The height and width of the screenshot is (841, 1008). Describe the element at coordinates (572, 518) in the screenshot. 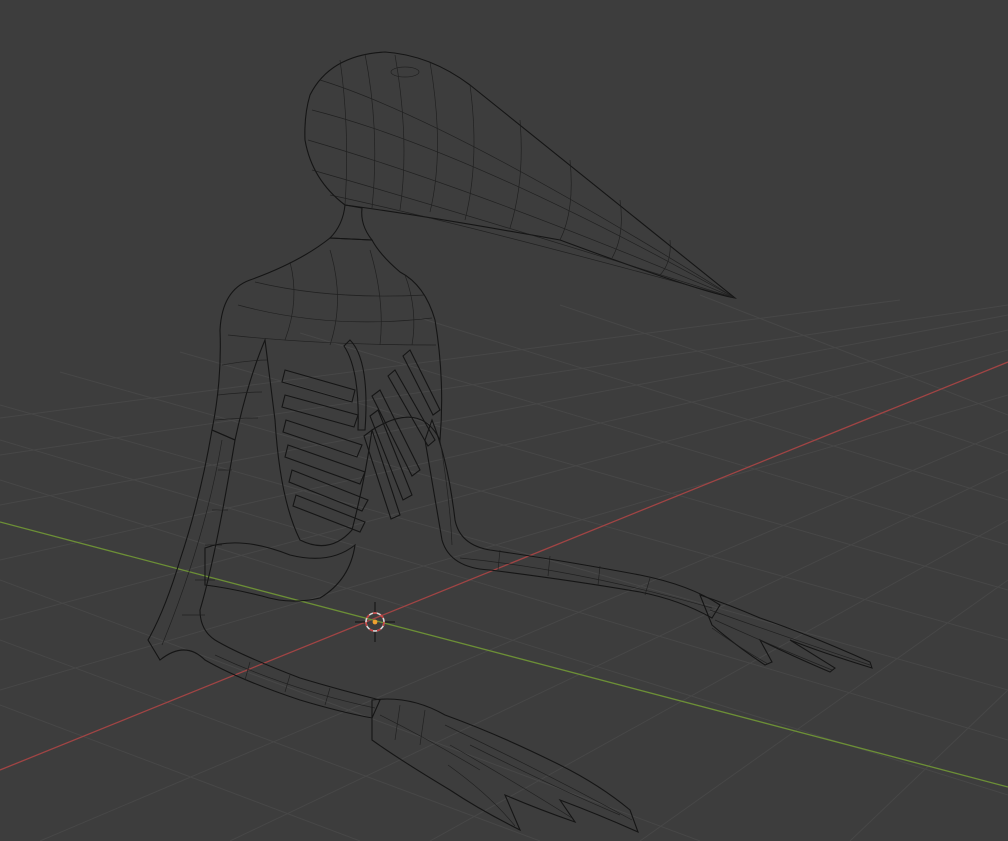

I see `right-arm-mesh` at that location.